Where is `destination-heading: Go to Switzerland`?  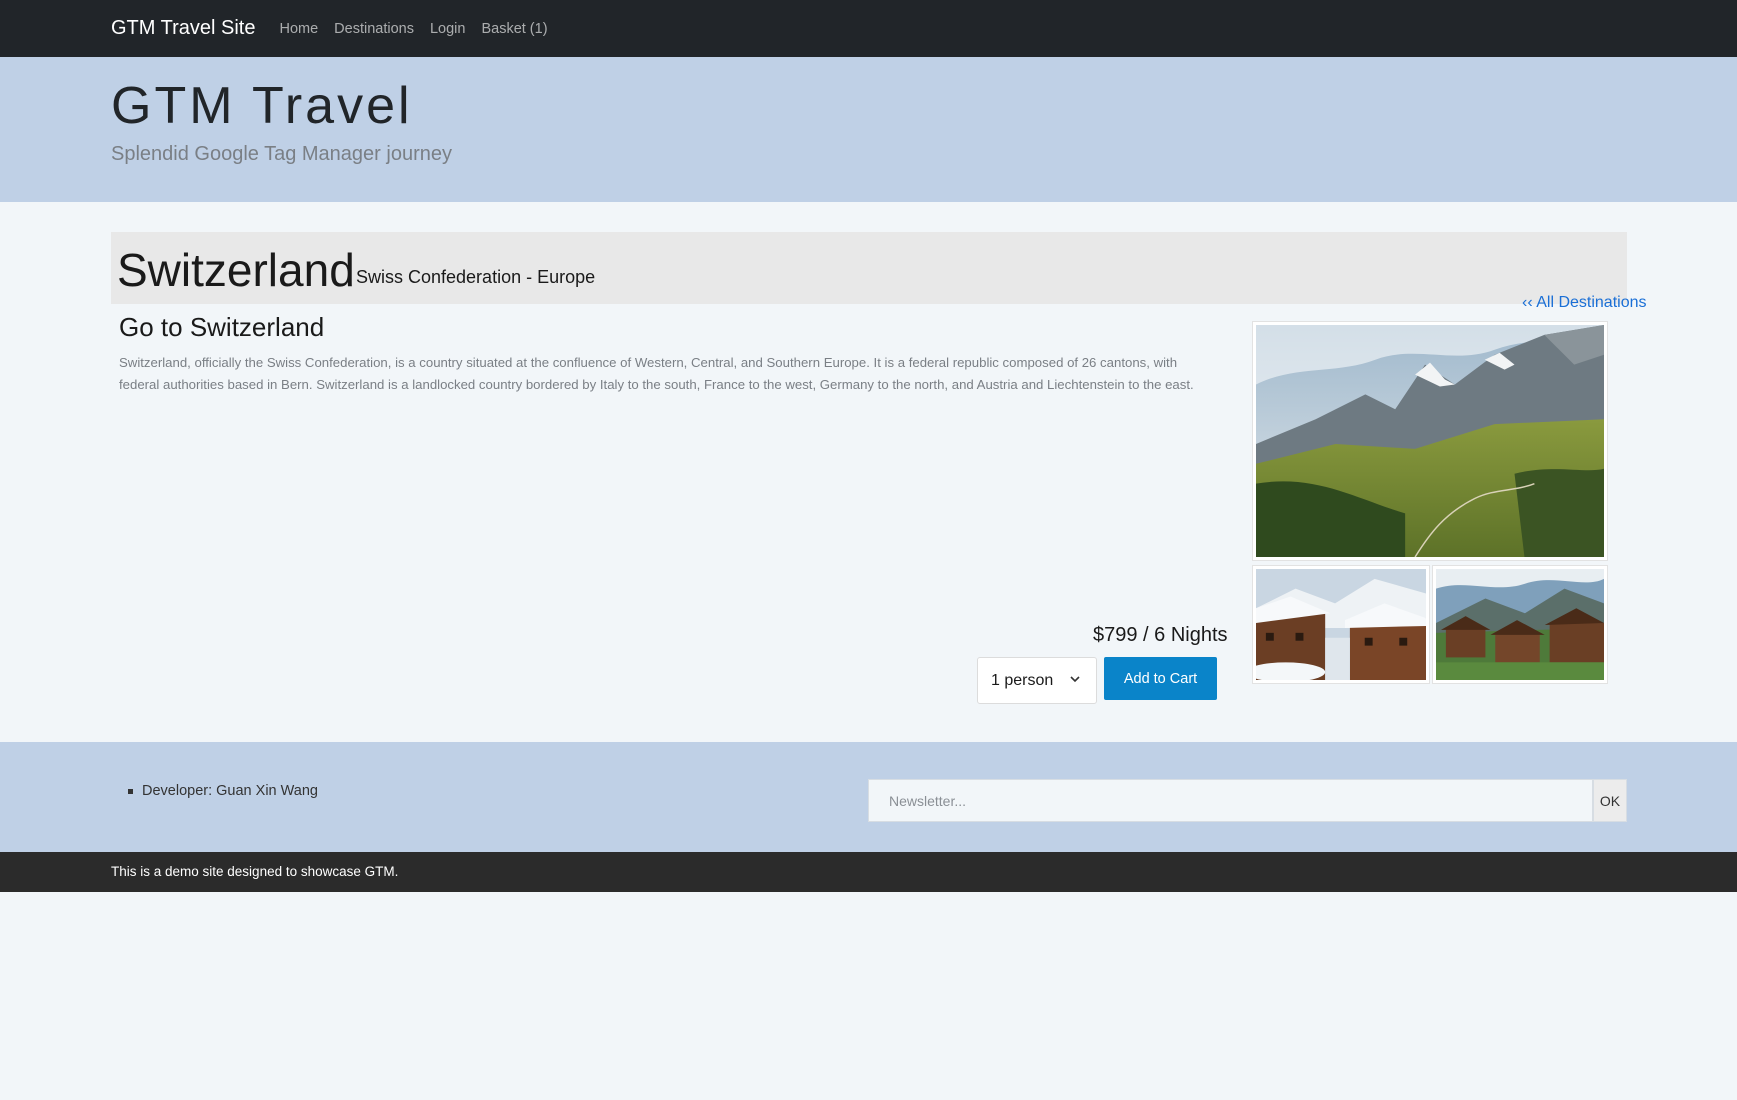 destination-heading: Go to Switzerland is located at coordinates (222, 327).